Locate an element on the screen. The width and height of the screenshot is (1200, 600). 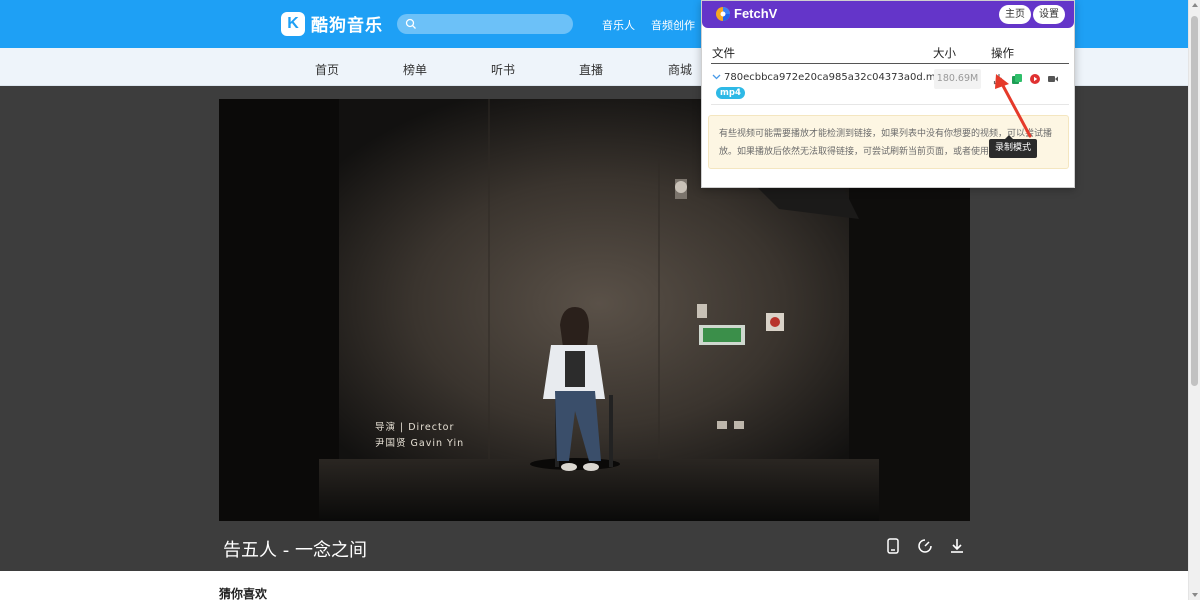
expand-chevron-icon is located at coordinates (716, 77).